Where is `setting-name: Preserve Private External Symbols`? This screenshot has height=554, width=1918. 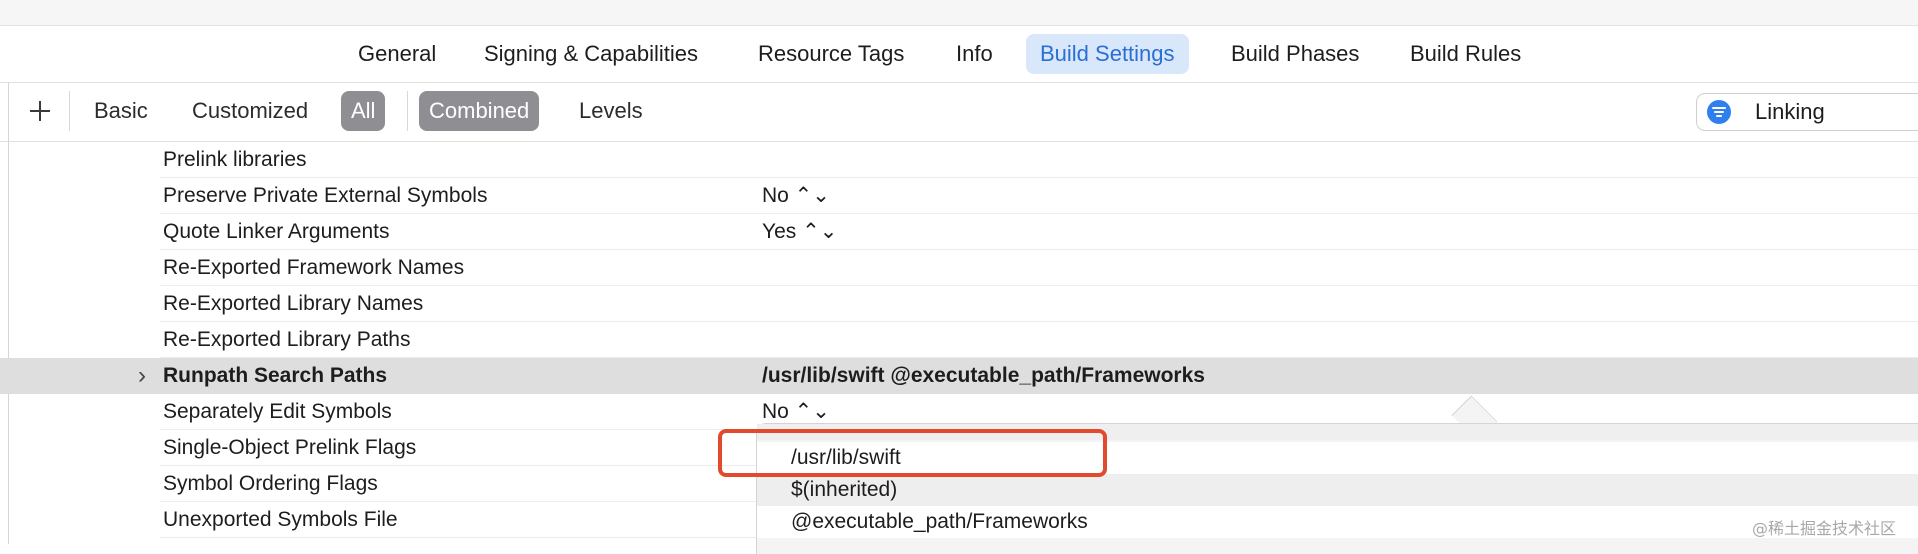 setting-name: Preserve Private External Symbols is located at coordinates (325, 195).